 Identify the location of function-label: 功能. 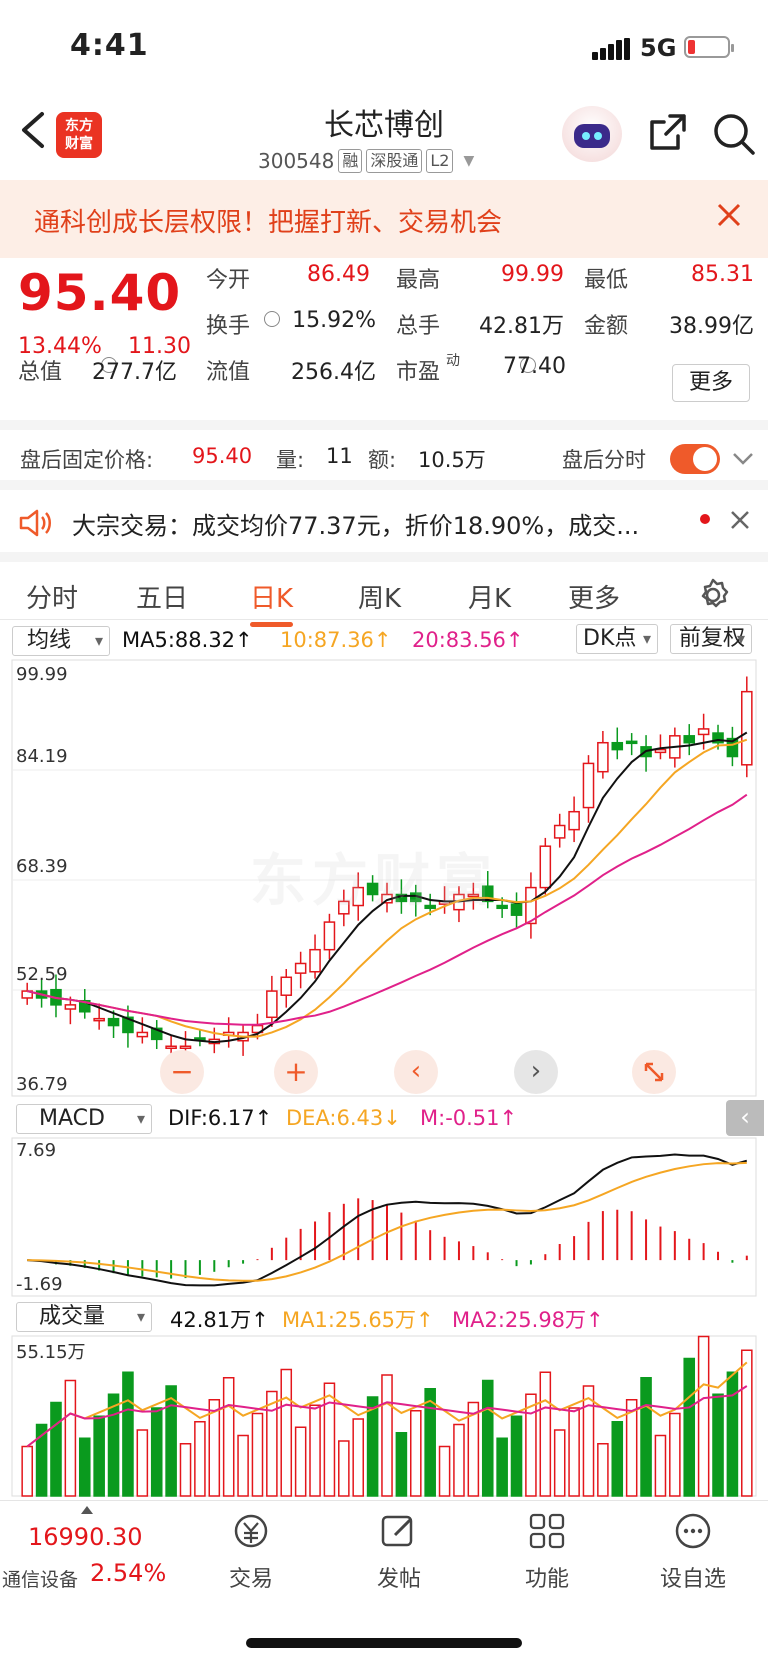
(546, 1579).